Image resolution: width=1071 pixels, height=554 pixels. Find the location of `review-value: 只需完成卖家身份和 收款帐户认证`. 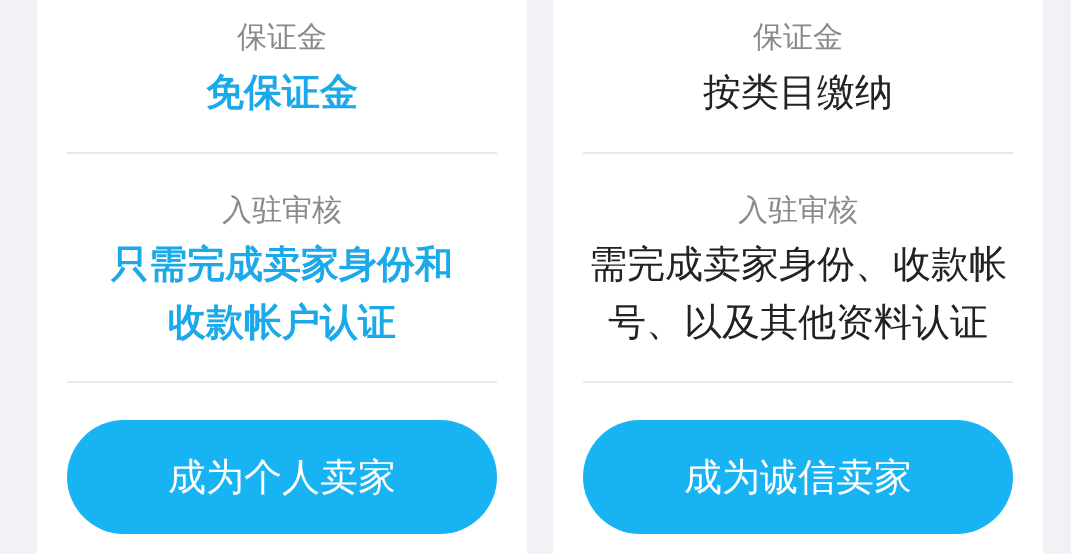

review-value: 只需完成卖家身份和 收款帐户认证 is located at coordinates (282, 293).